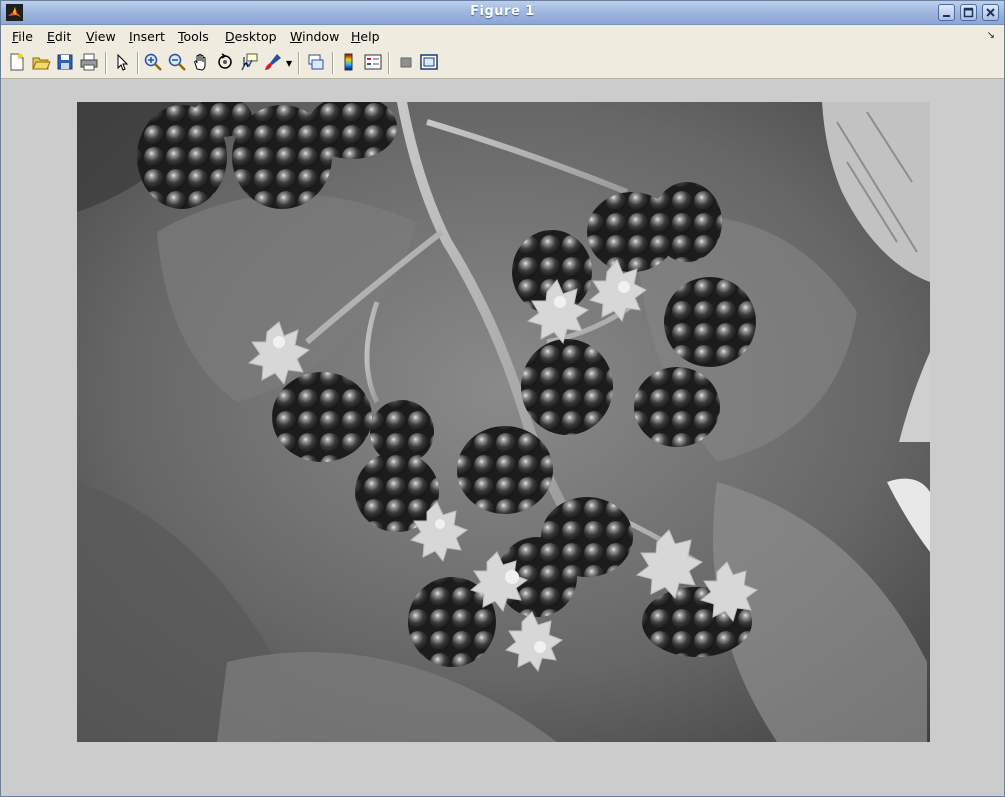  I want to click on title-bar: Figure 1, so click(502, 13).